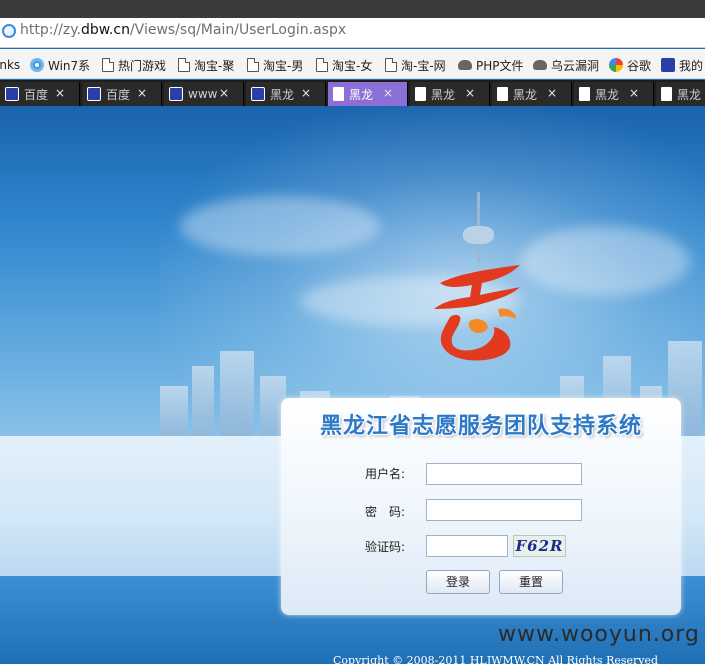 The width and height of the screenshot is (705, 664). What do you see at coordinates (283, 65) in the screenshot?
I see `bookmark-label: 淘宝-男` at bounding box center [283, 65].